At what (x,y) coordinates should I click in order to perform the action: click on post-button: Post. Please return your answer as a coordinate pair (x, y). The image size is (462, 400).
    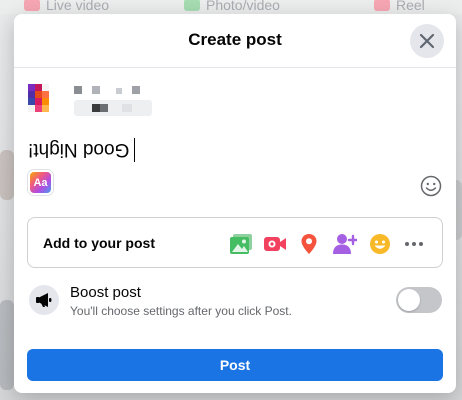
    Looking at the image, I should click on (235, 365).